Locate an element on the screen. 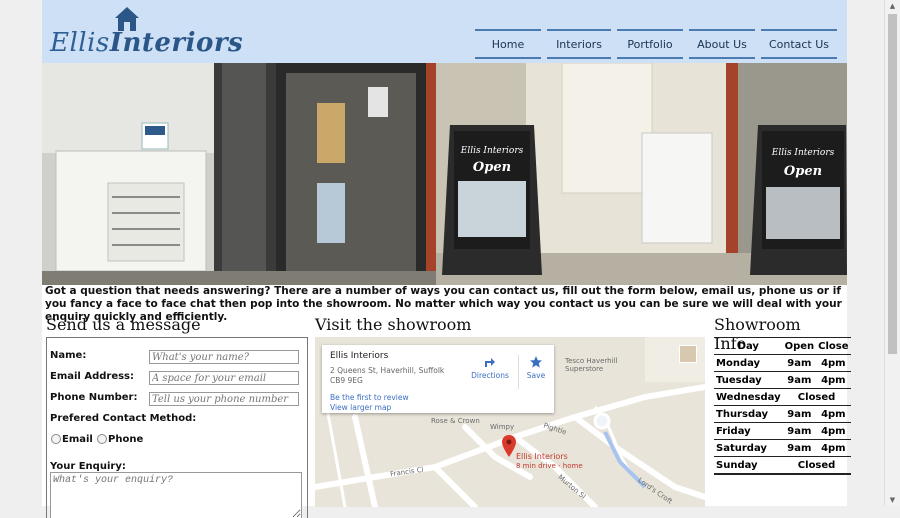 The image size is (900, 518). directions-button: Directions is located at coordinates (490, 367).